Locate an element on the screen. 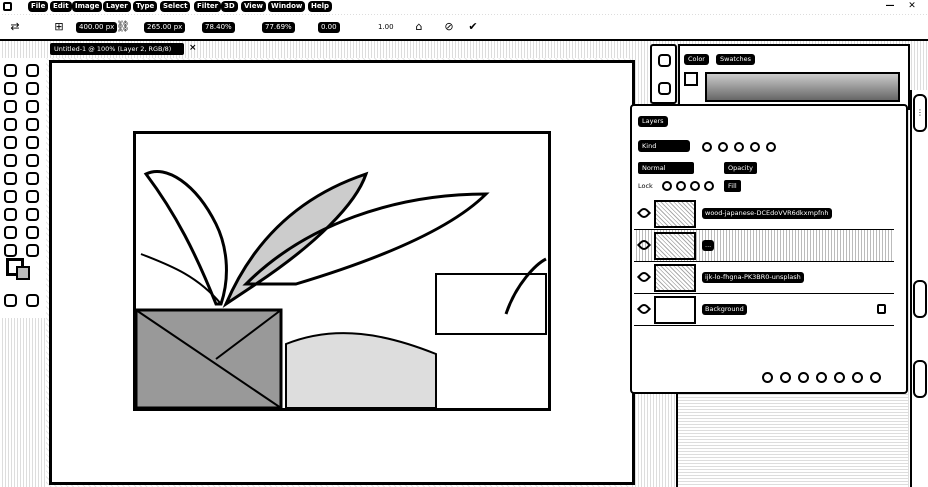  kind-filter-select: Kind is located at coordinates (664, 146).